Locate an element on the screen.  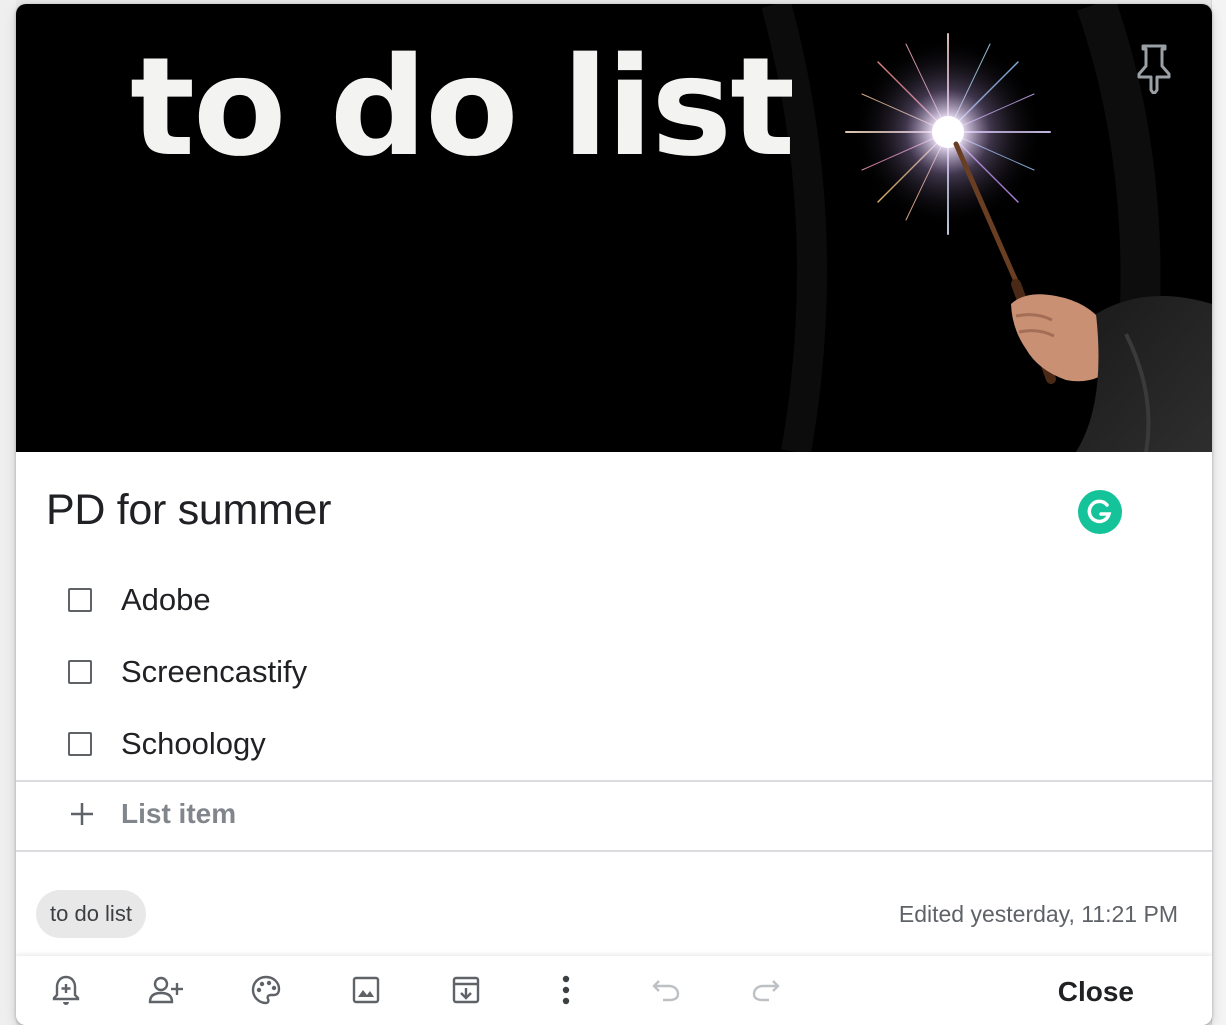
add-list-item: List item is located at coordinates (614, 816).